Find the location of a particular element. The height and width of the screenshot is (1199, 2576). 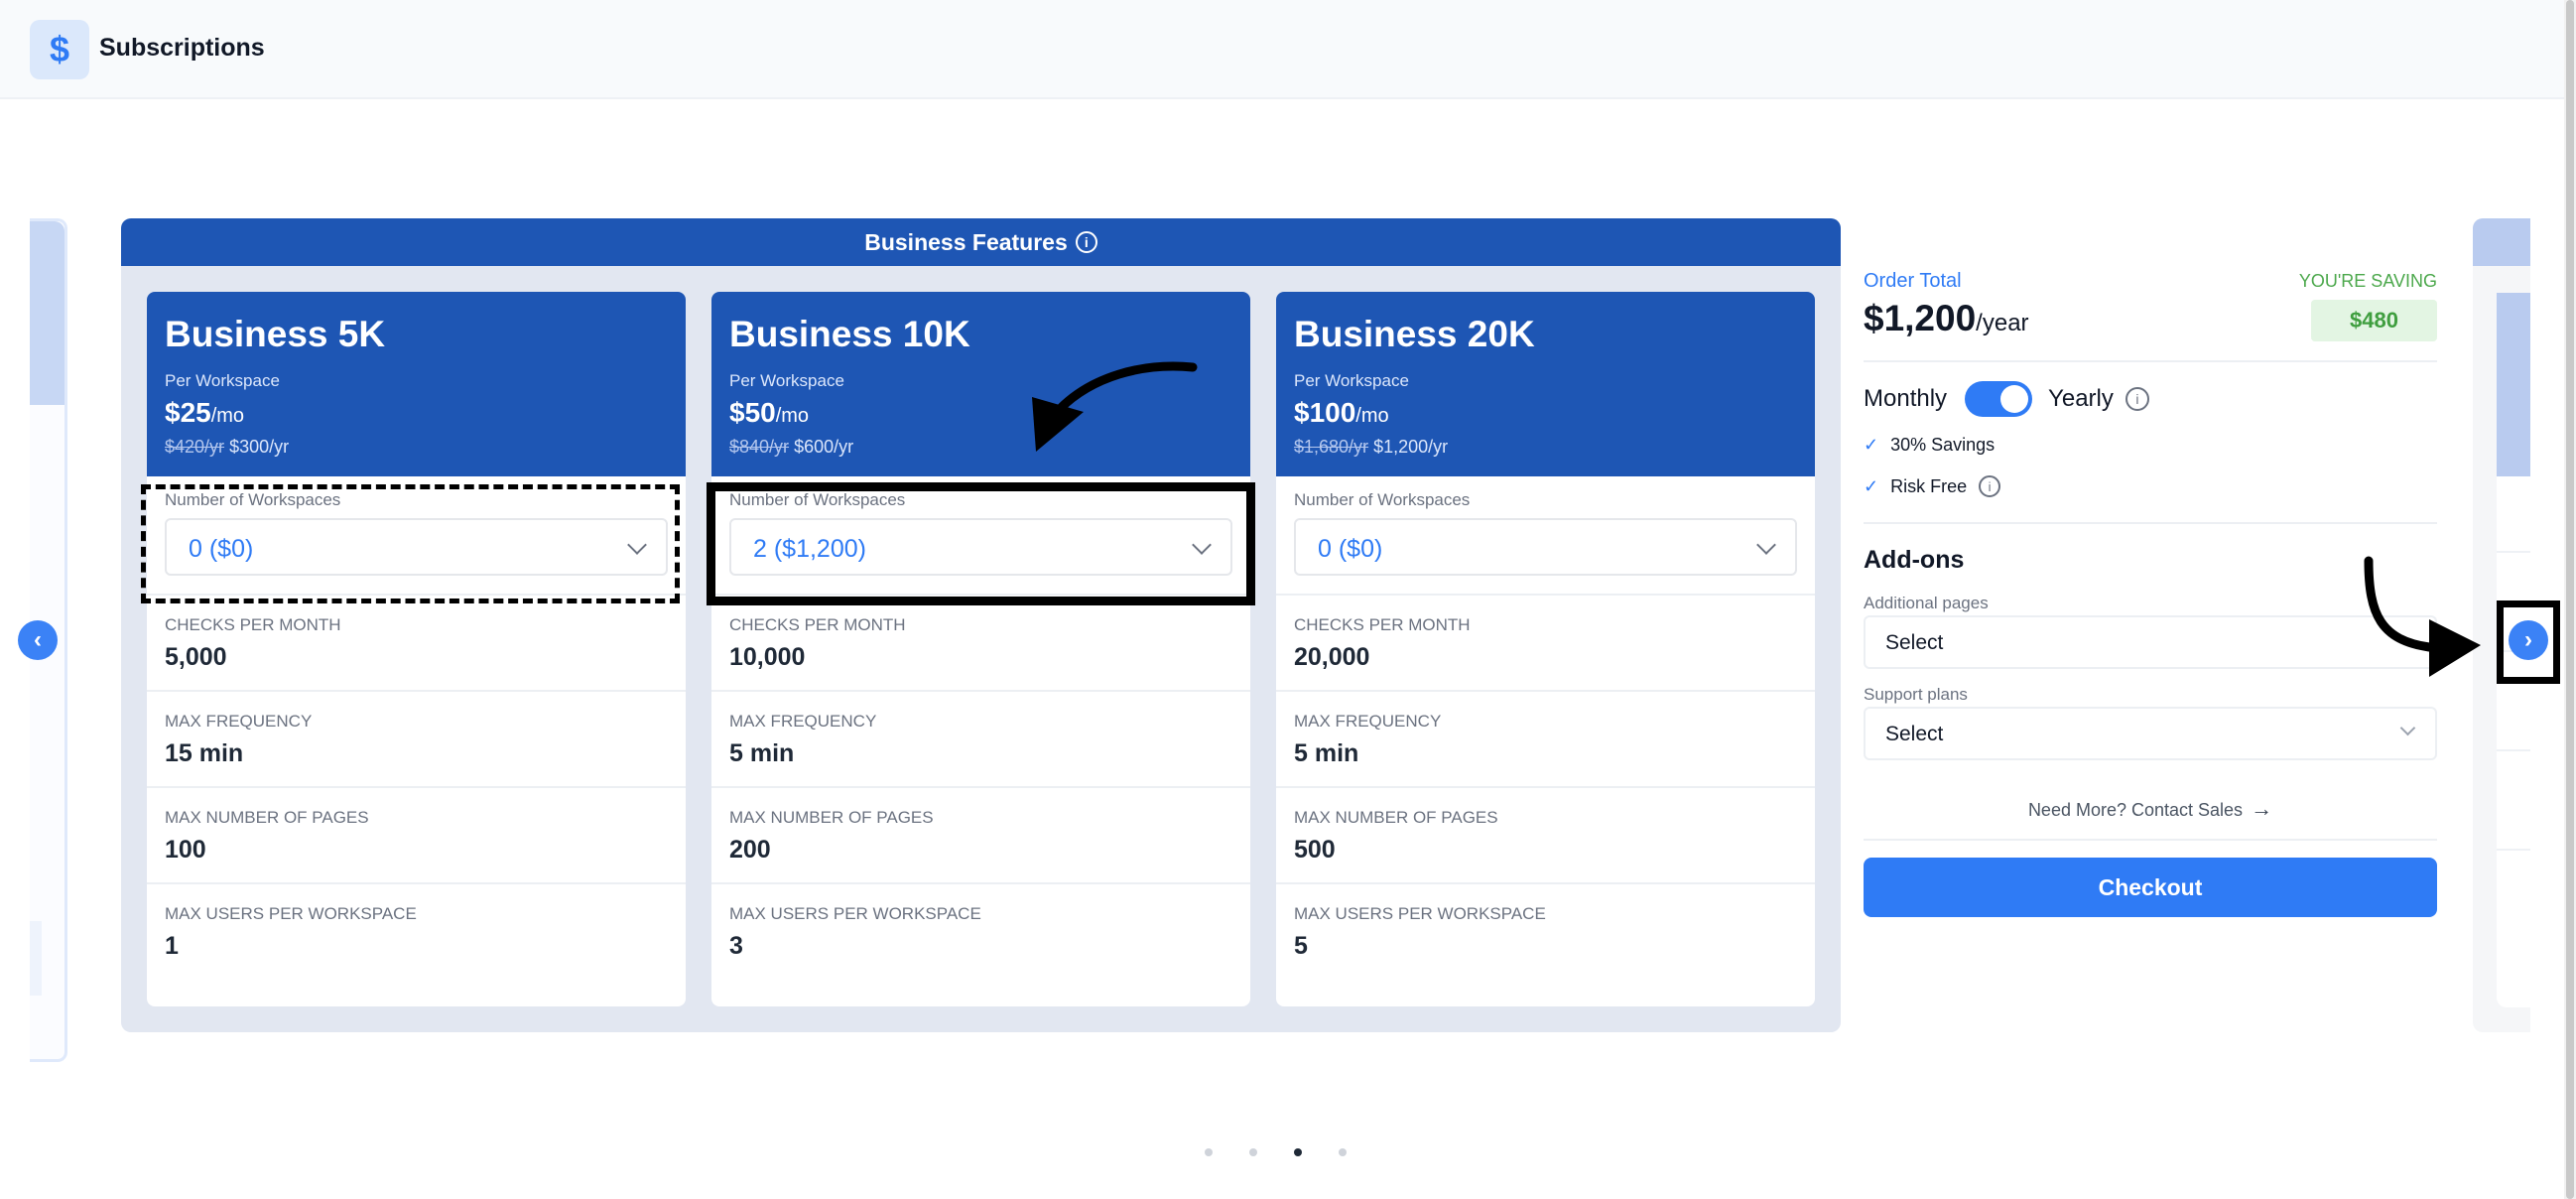

plan-price: $50/mo is located at coordinates (769, 413).